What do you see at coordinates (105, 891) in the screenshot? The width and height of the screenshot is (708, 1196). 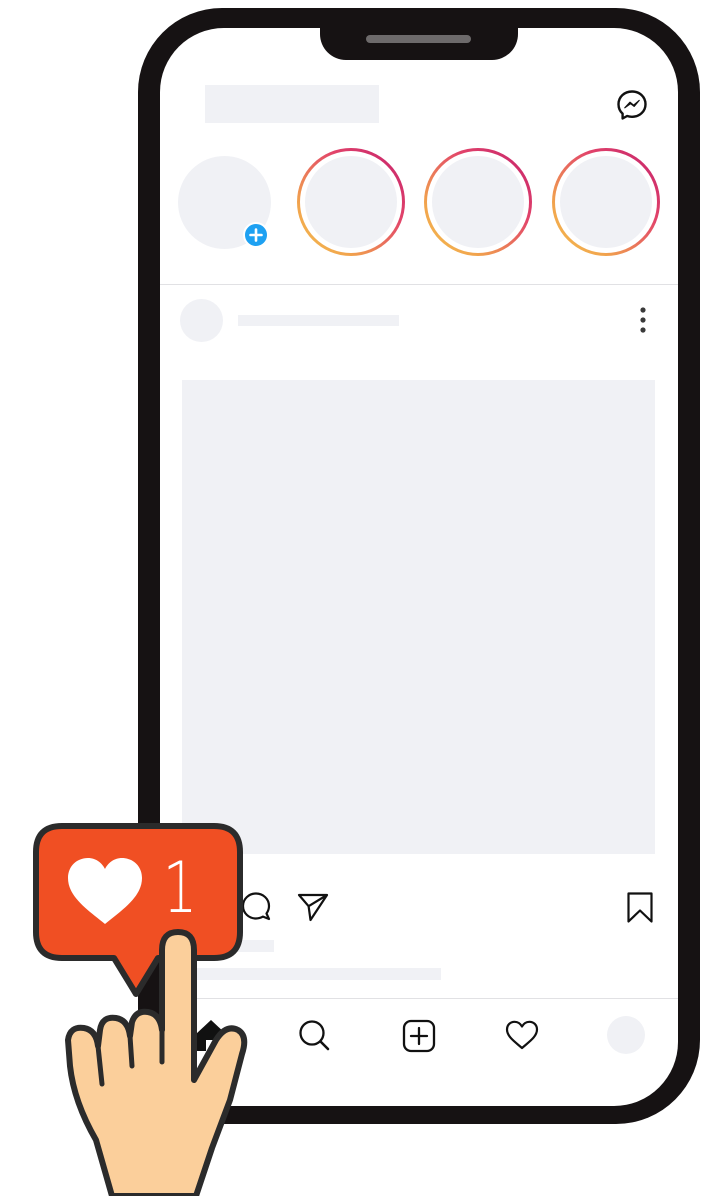 I see `heart-icon` at bounding box center [105, 891].